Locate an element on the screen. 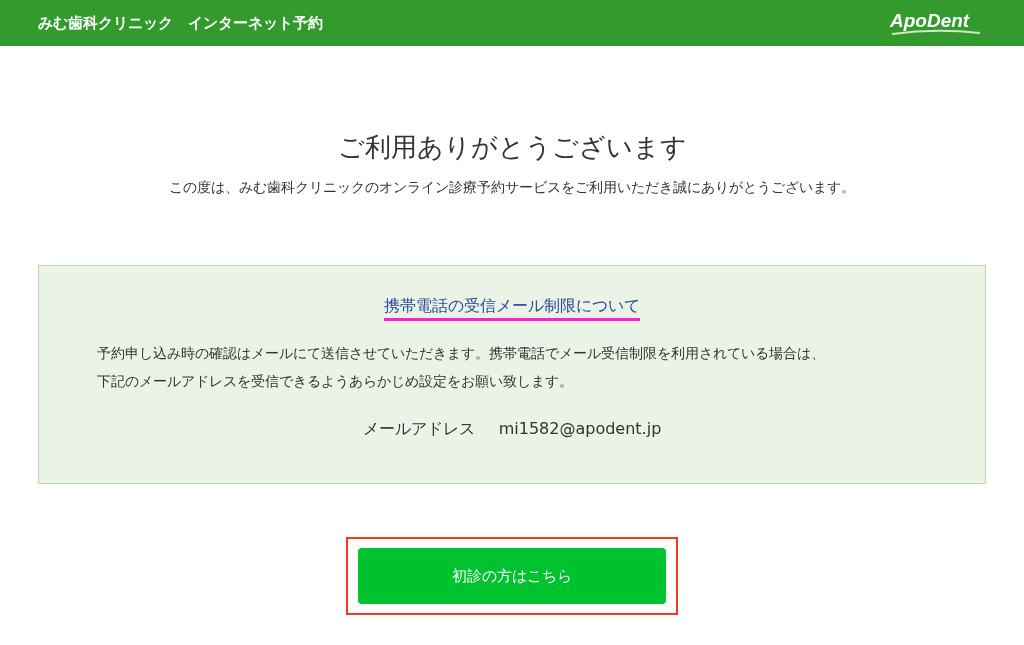  email-label: メールアドレス is located at coordinates (418, 429).